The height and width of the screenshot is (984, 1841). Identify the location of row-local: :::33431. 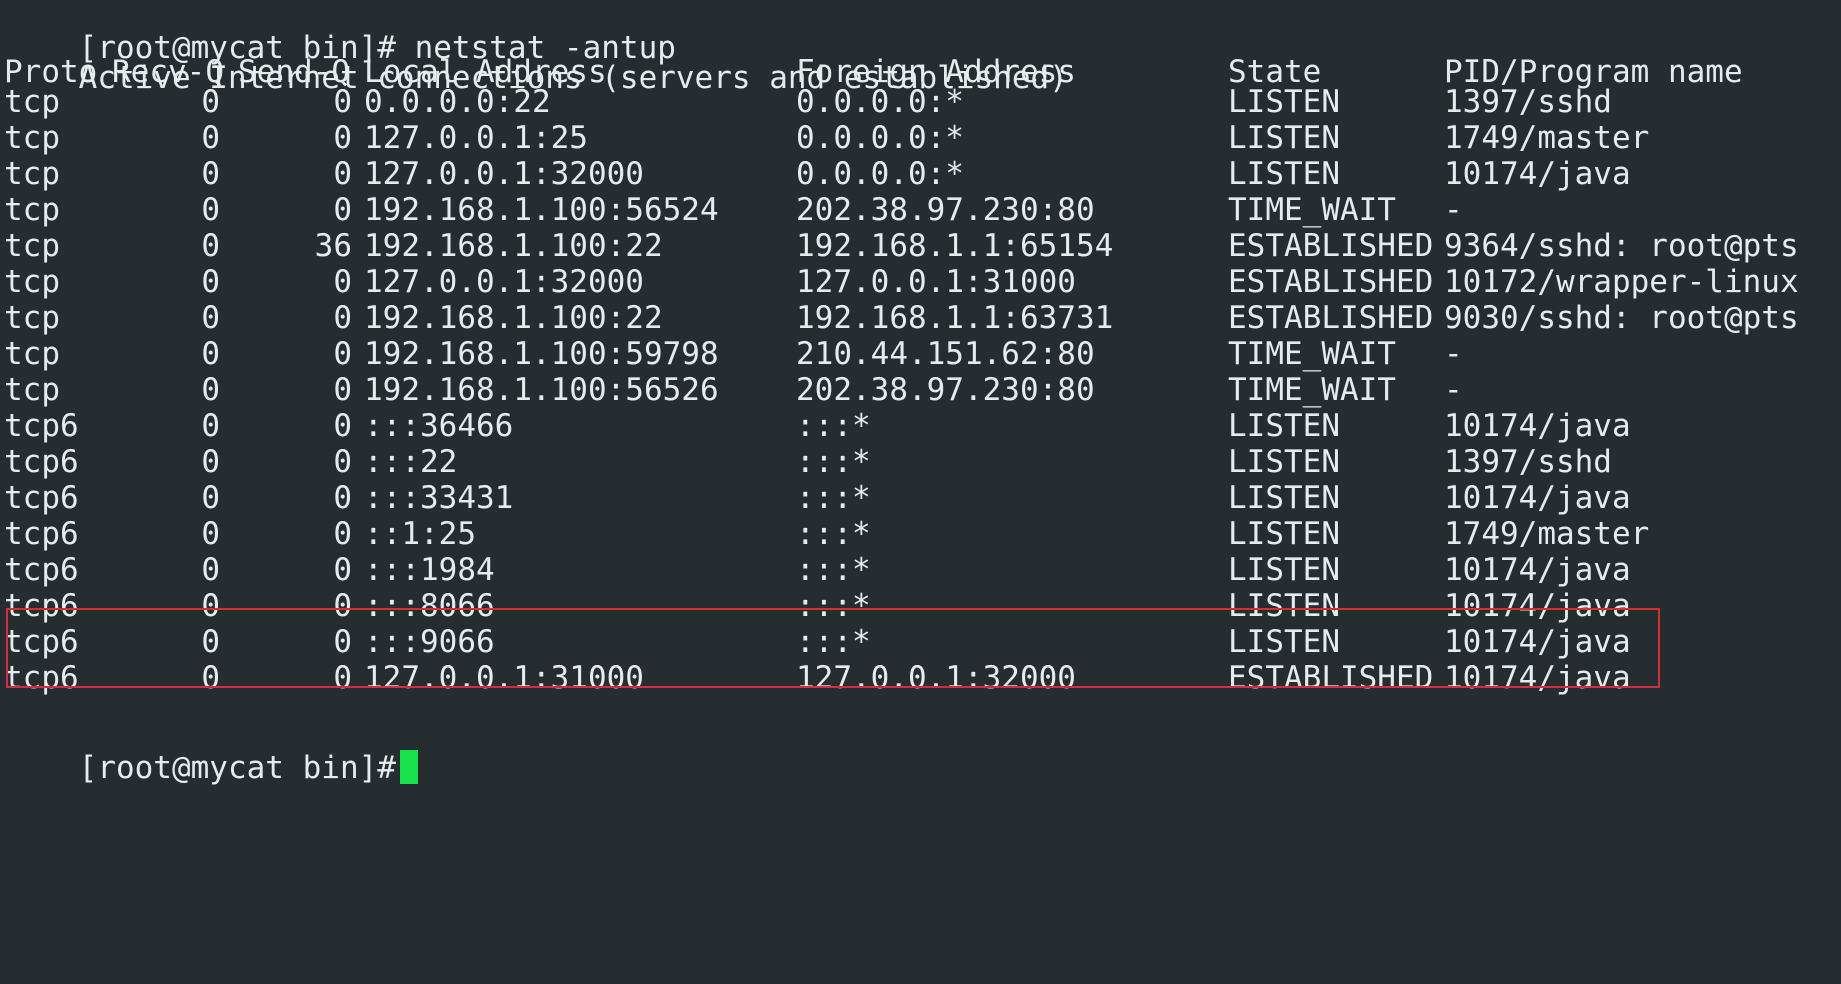
(439, 498).